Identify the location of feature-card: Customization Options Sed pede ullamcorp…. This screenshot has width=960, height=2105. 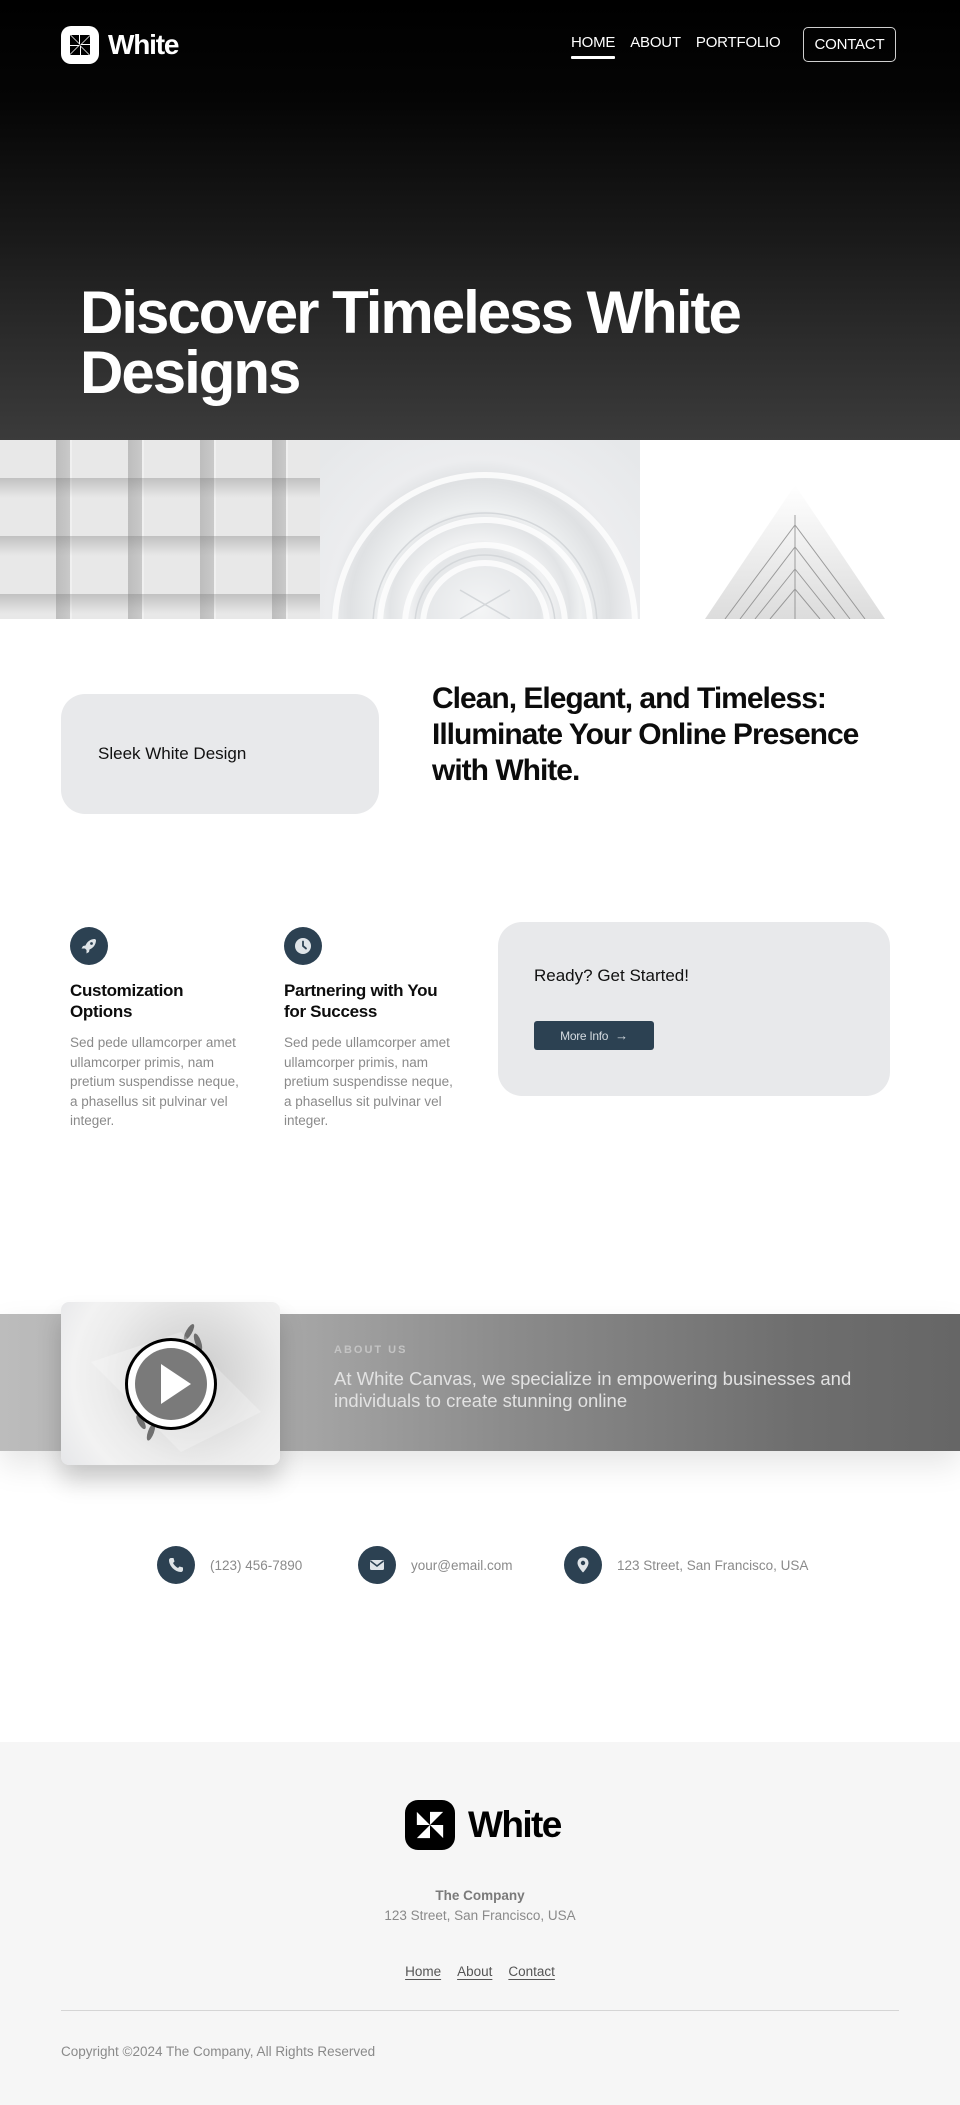
(151, 1029).